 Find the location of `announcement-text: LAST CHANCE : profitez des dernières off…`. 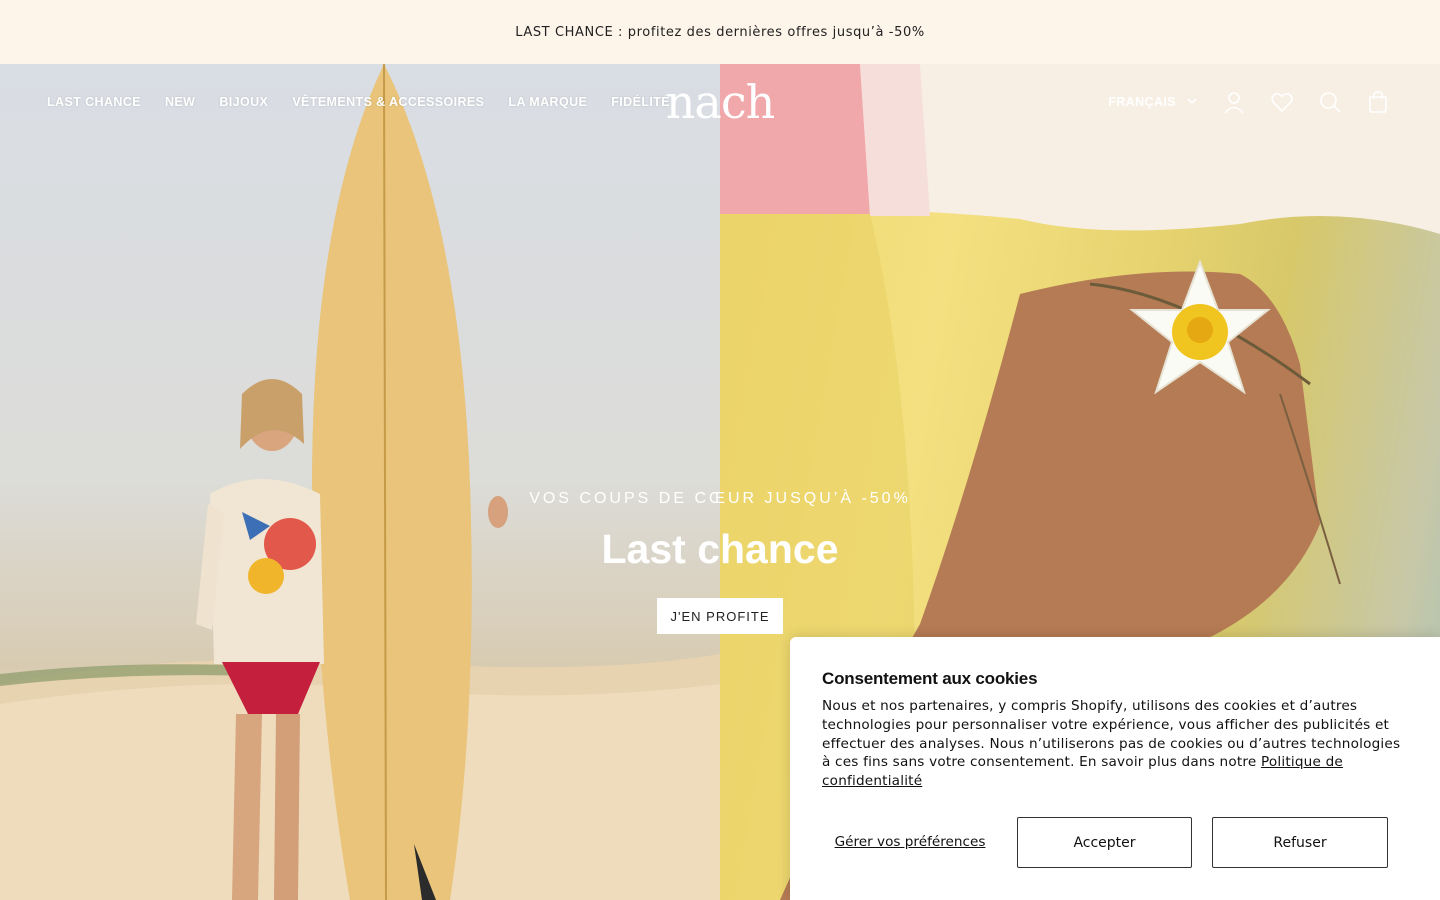

announcement-text: LAST CHANCE : profitez des dernières off… is located at coordinates (720, 32).